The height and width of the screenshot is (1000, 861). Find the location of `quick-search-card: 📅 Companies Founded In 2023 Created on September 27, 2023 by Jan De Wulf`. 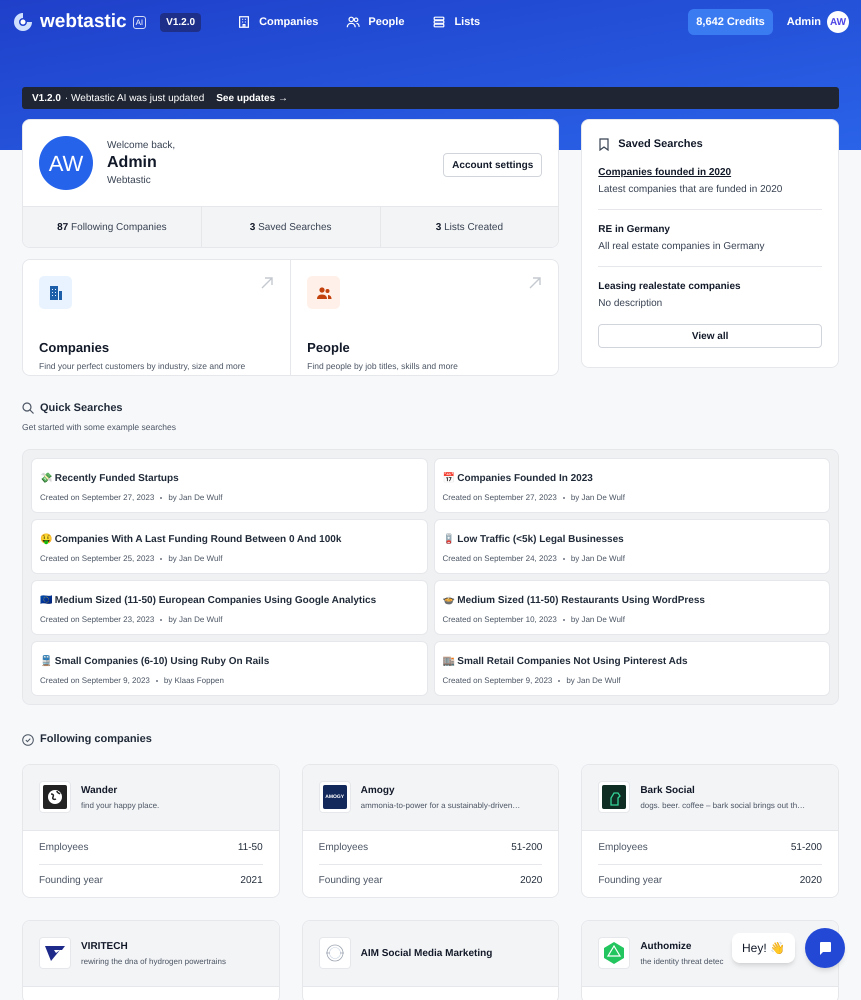

quick-search-card: 📅 Companies Founded In 2023 Created on September 27, 2023 by Jan De Wulf is located at coordinates (632, 486).